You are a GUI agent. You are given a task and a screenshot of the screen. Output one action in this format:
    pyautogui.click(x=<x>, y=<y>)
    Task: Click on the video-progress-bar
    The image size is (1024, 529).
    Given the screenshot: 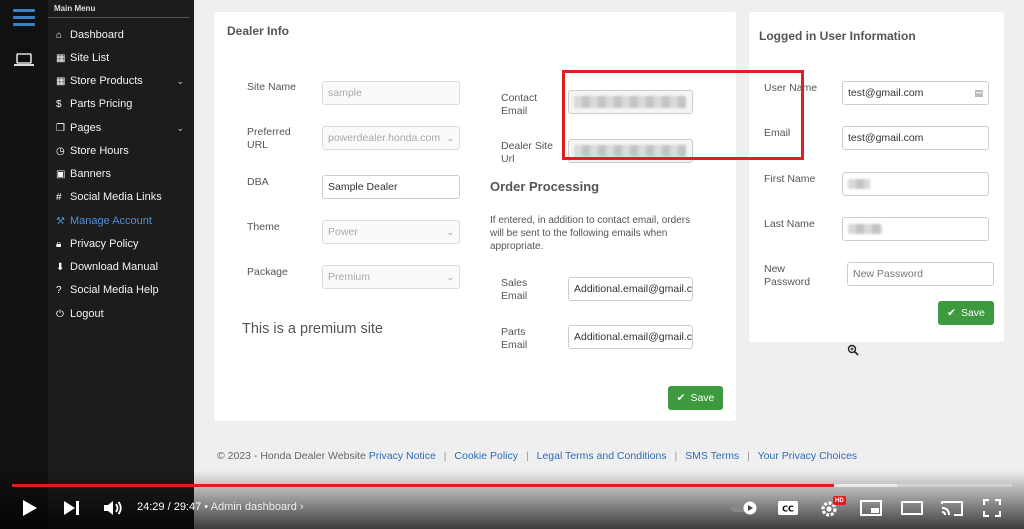 What is the action you would take?
    pyautogui.click(x=512, y=485)
    